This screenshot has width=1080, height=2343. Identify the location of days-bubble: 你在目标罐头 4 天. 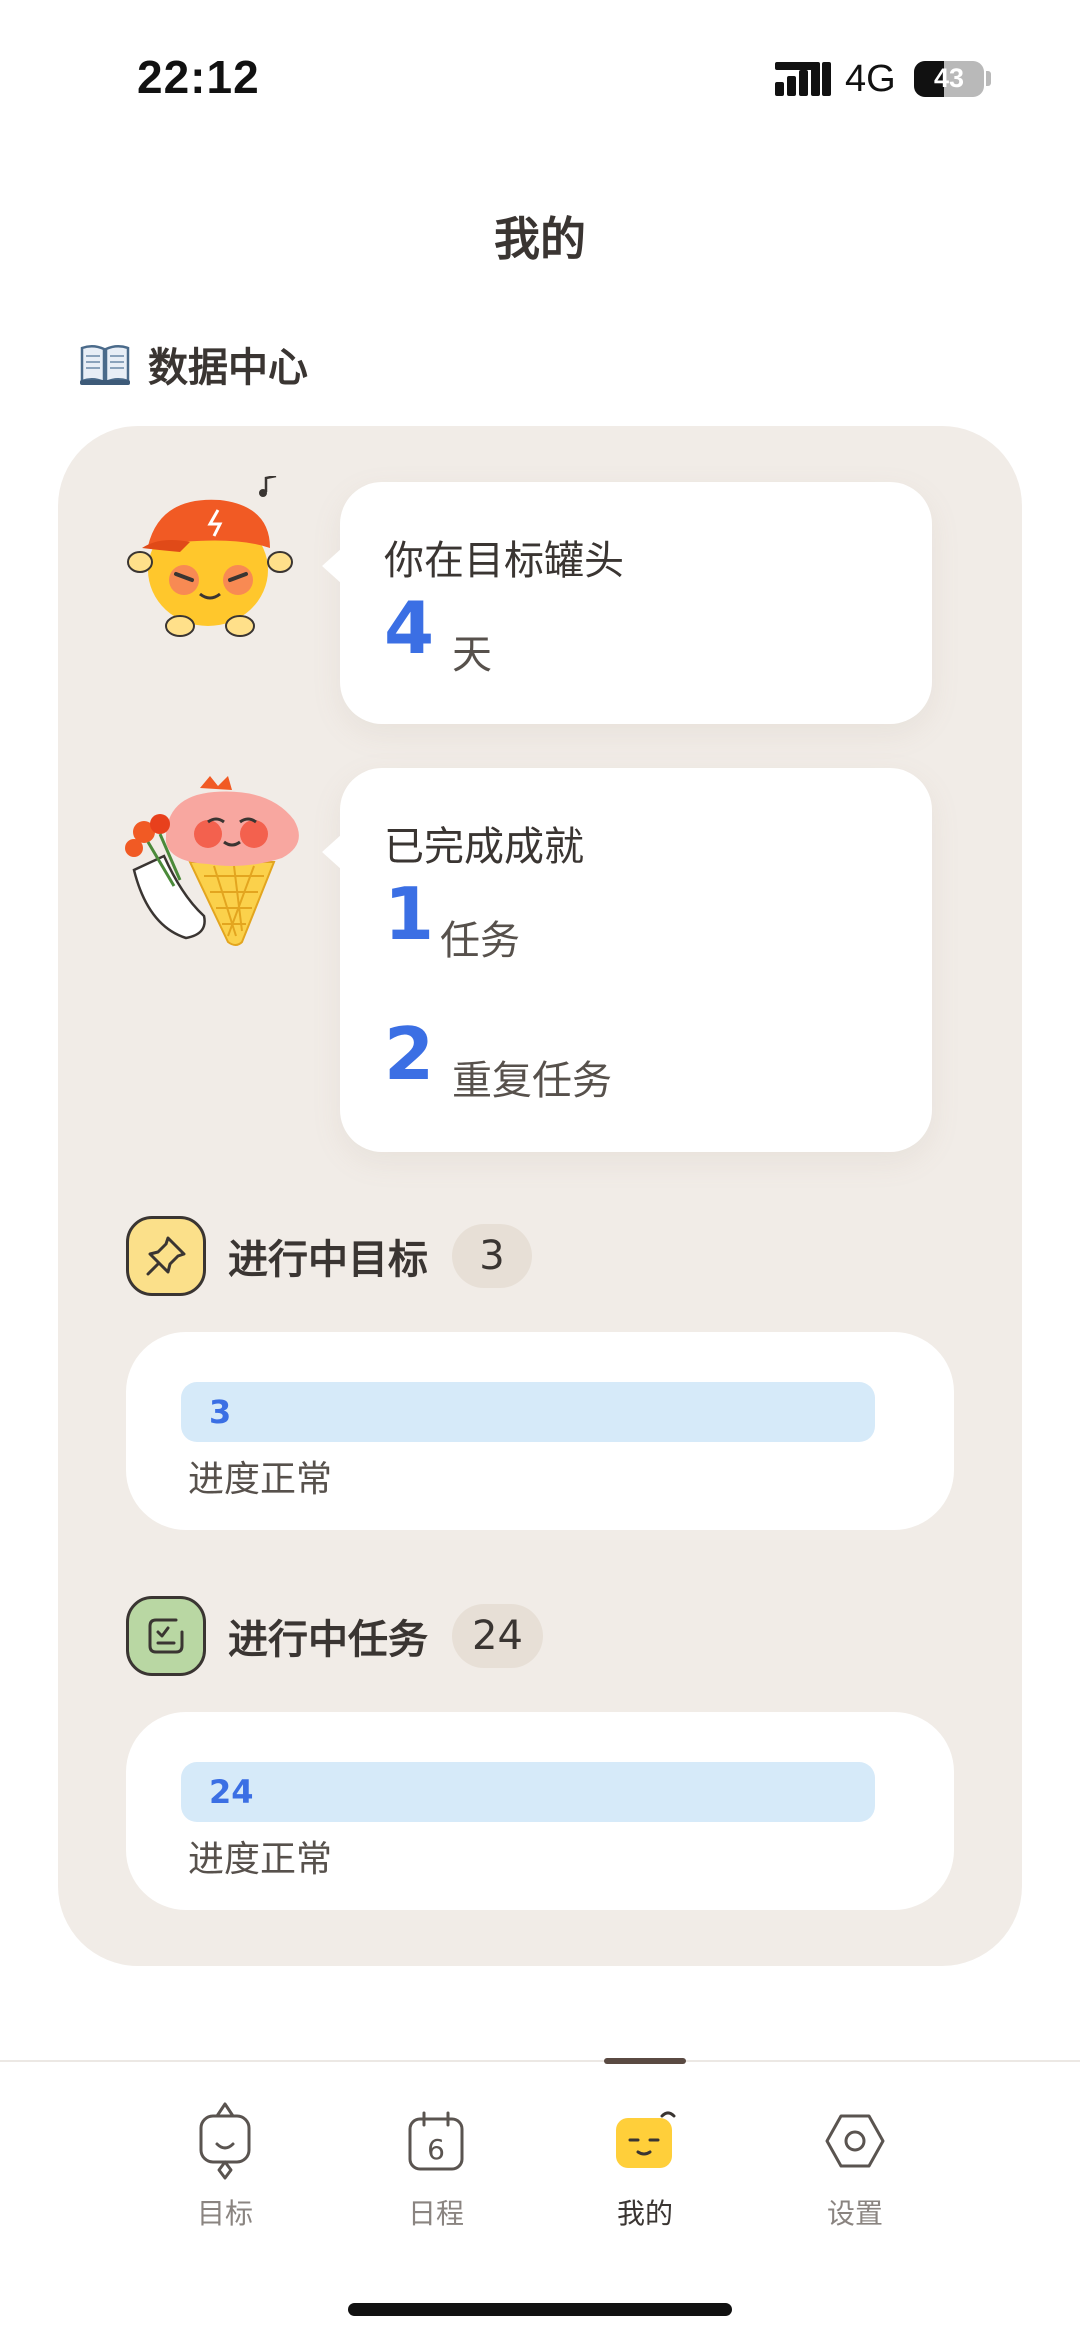
(627, 603).